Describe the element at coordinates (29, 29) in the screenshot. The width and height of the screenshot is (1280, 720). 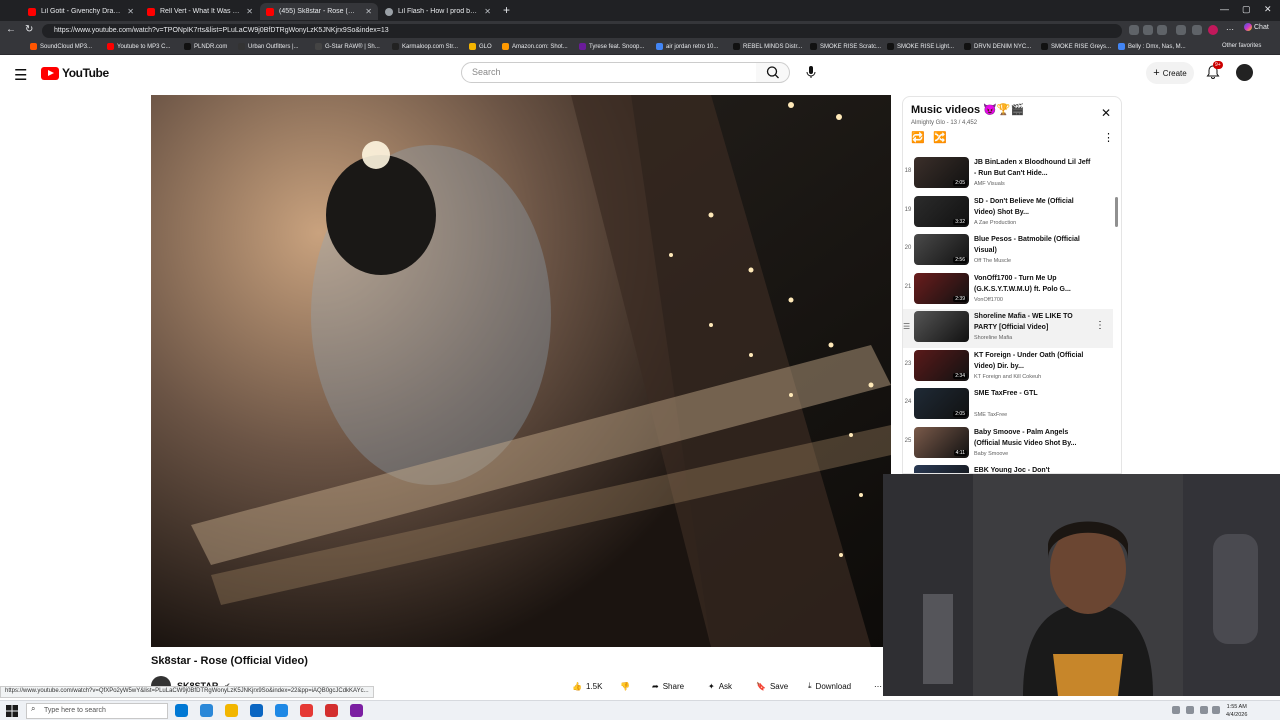
I see `reload-icon: ↻` at that location.